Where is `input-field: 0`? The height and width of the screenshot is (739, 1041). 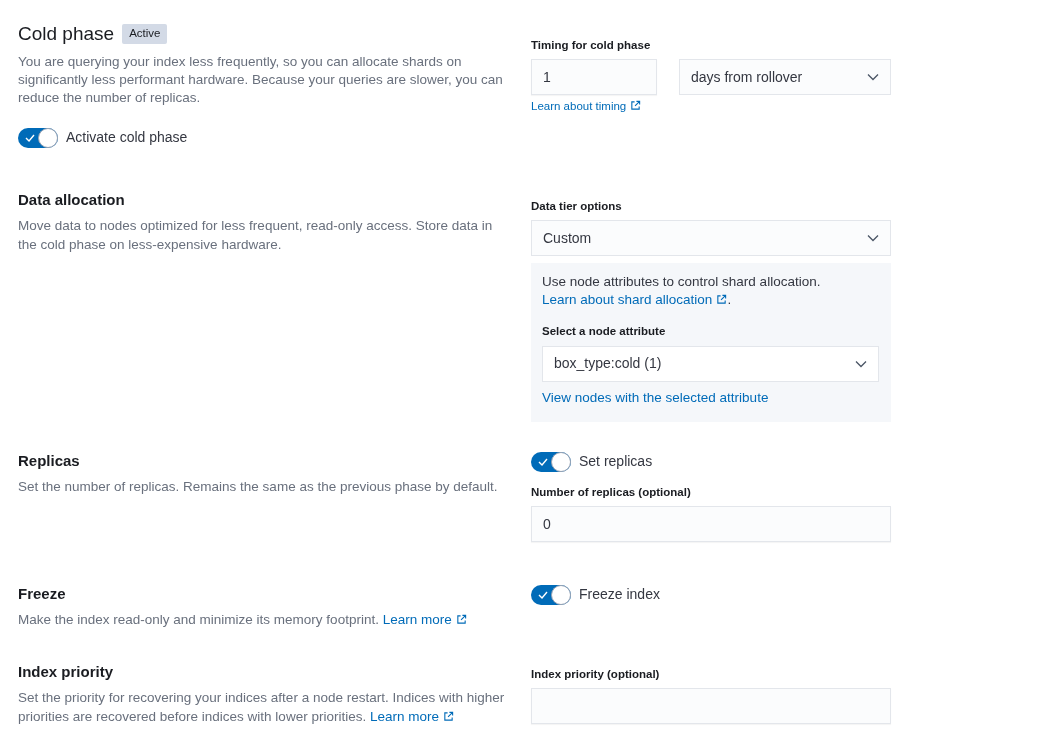
input-field: 0 is located at coordinates (711, 524).